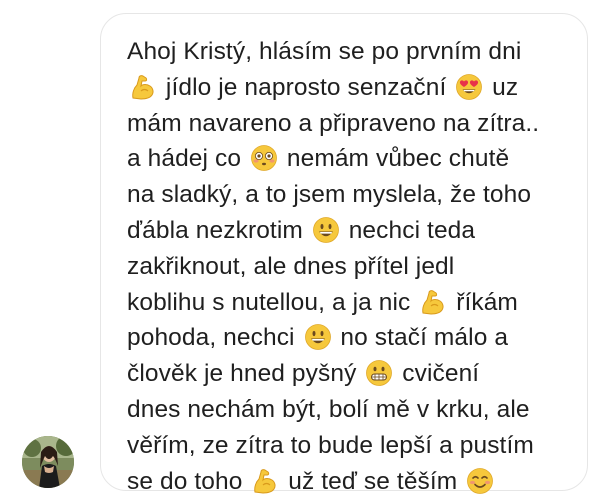 The image size is (598, 500). What do you see at coordinates (437, 374) in the screenshot?
I see `message-text-segment: cvičení` at bounding box center [437, 374].